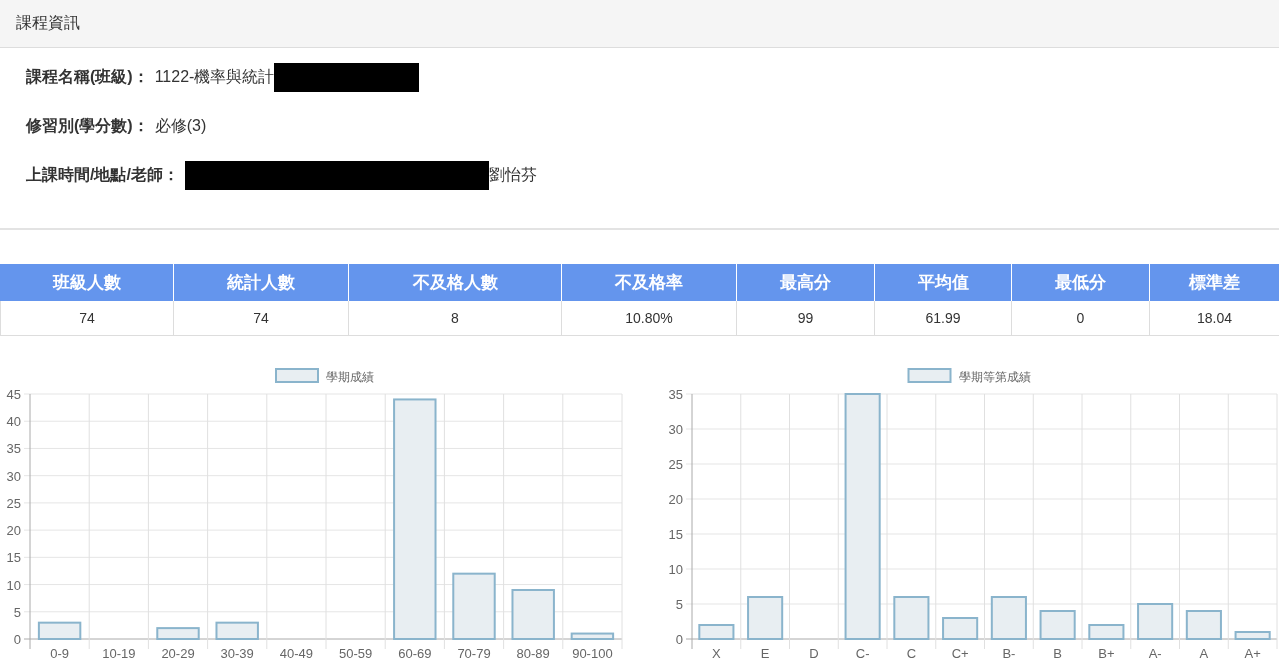  Describe the element at coordinates (454, 282) in the screenshot. I see `column-header: 不及格人數` at that location.